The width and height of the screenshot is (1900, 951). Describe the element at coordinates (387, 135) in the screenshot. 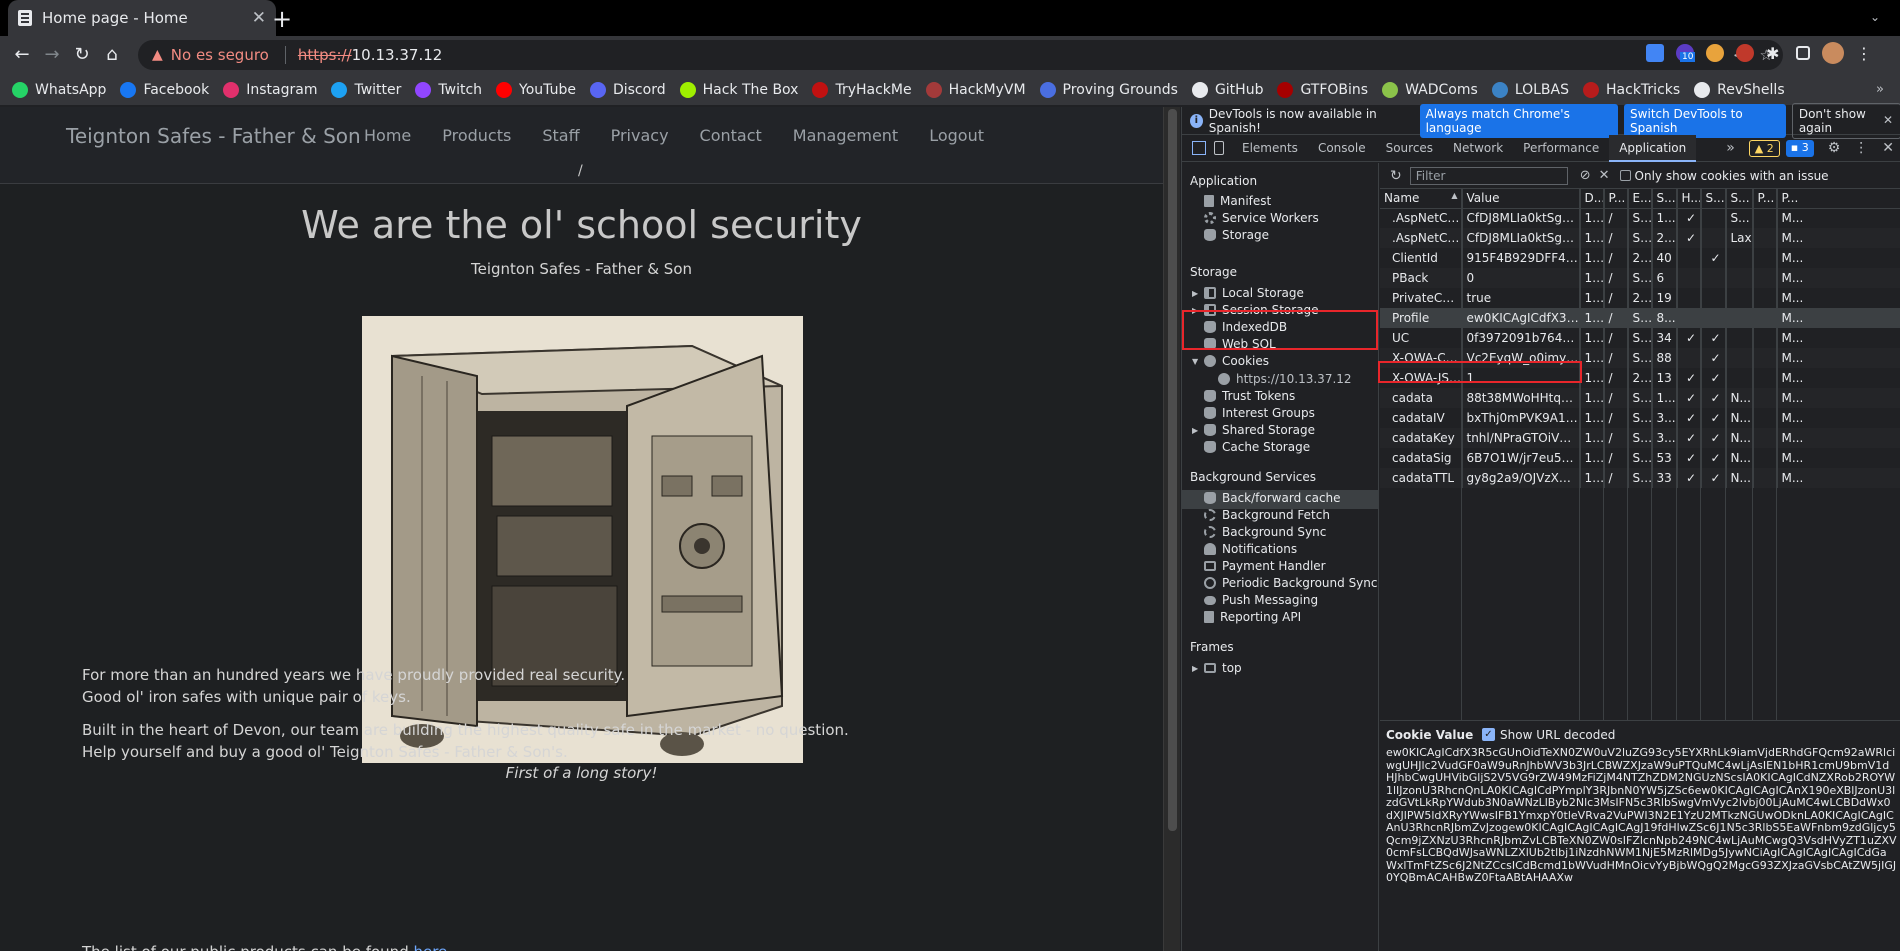

I see `nav-link-home: Home` at that location.